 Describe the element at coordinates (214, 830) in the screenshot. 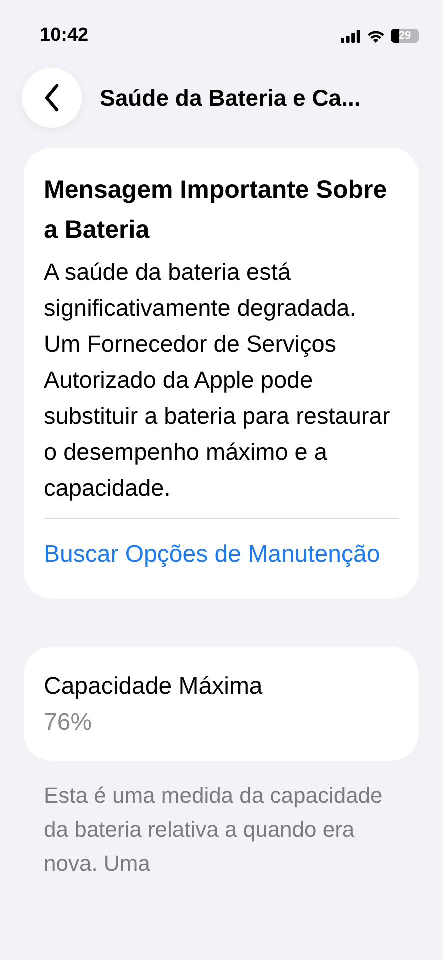

I see `capacity-description: Esta é uma medida da capacidade da bateria relativa a quando era nova. Uma` at that location.